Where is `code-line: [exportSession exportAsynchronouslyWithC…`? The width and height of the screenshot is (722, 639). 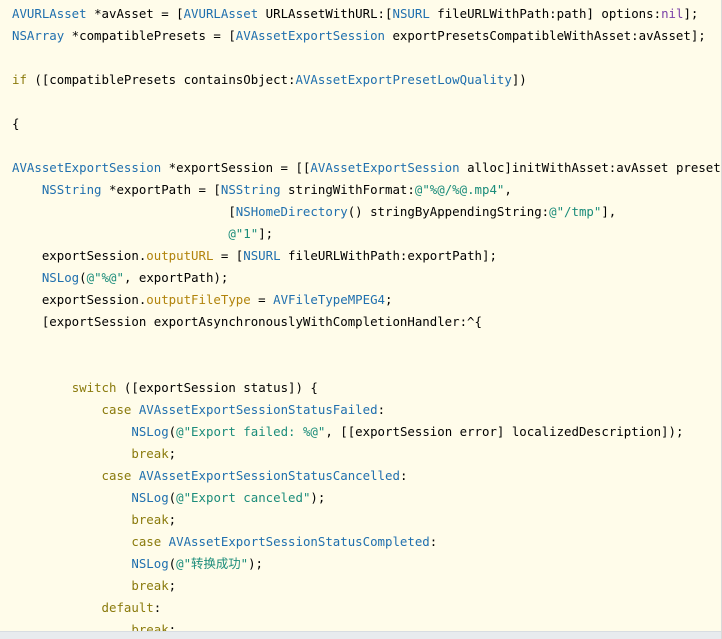 code-line: [exportSession exportAsynchronouslyWithC… is located at coordinates (247, 322).